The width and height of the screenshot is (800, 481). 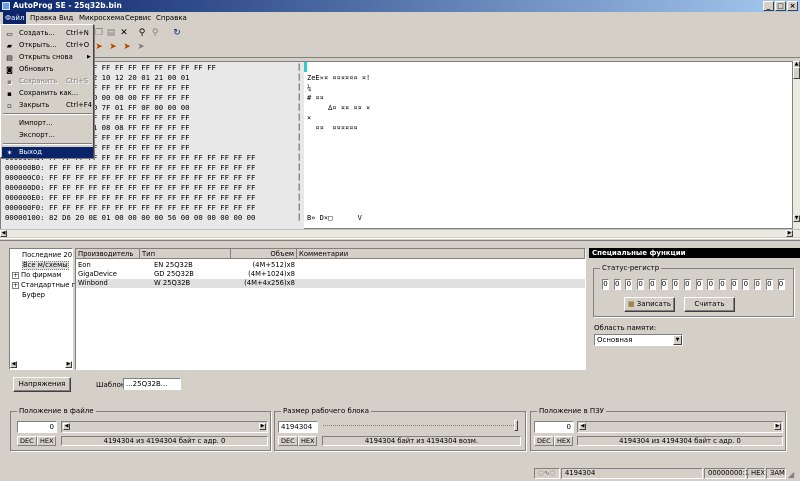 What do you see at coordinates (42, 384) in the screenshot?
I see `voltages-button: Напряжения` at bounding box center [42, 384].